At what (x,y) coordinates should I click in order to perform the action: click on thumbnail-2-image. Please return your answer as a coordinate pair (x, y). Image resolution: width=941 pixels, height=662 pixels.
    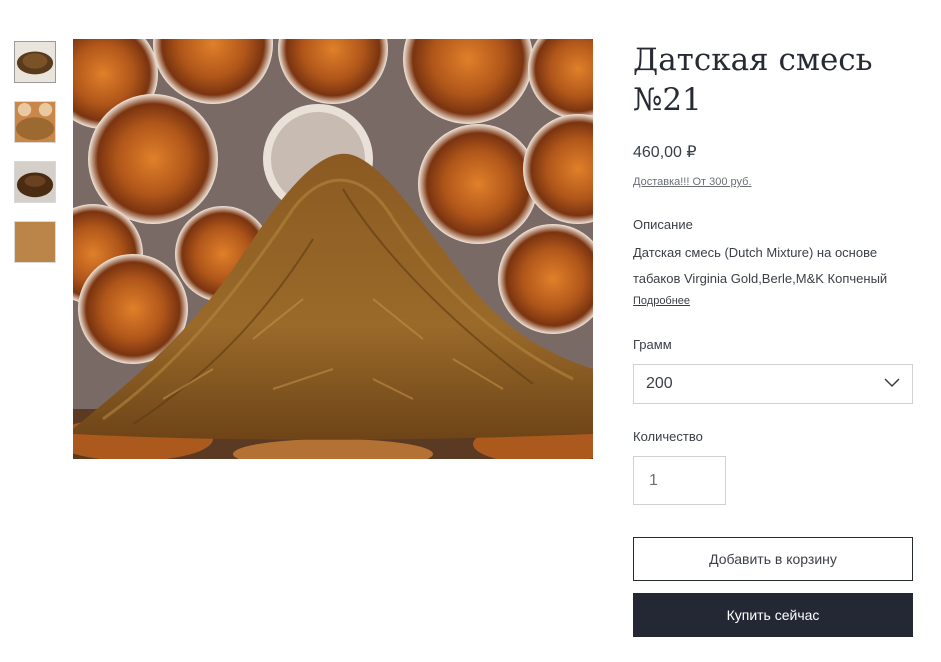
    Looking at the image, I should click on (35, 122).